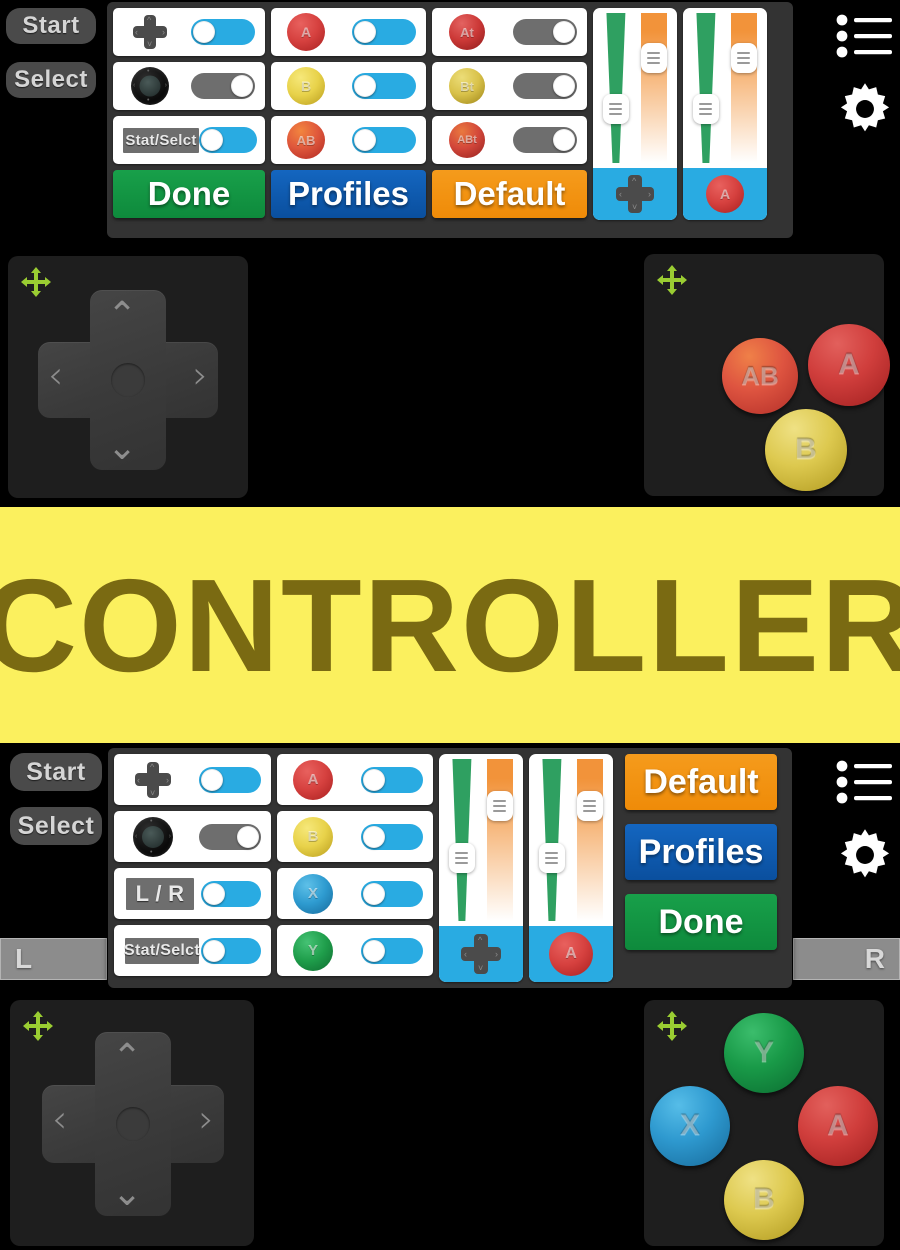 The image size is (900, 1250). Describe the element at coordinates (764, 1123) in the screenshot. I see `action-buttons-widget-bottom: Y X A B` at that location.